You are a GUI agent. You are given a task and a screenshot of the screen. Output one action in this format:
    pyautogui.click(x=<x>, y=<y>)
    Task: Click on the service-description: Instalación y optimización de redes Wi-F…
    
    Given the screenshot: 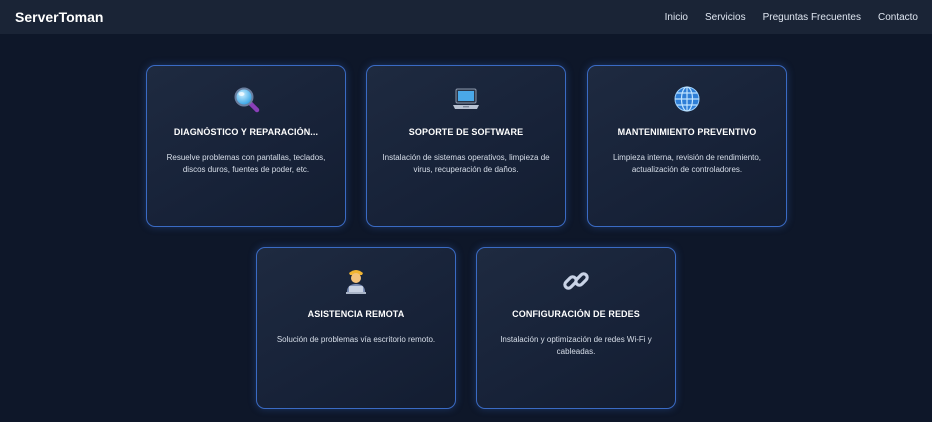 What is the action you would take?
    pyautogui.click(x=576, y=345)
    